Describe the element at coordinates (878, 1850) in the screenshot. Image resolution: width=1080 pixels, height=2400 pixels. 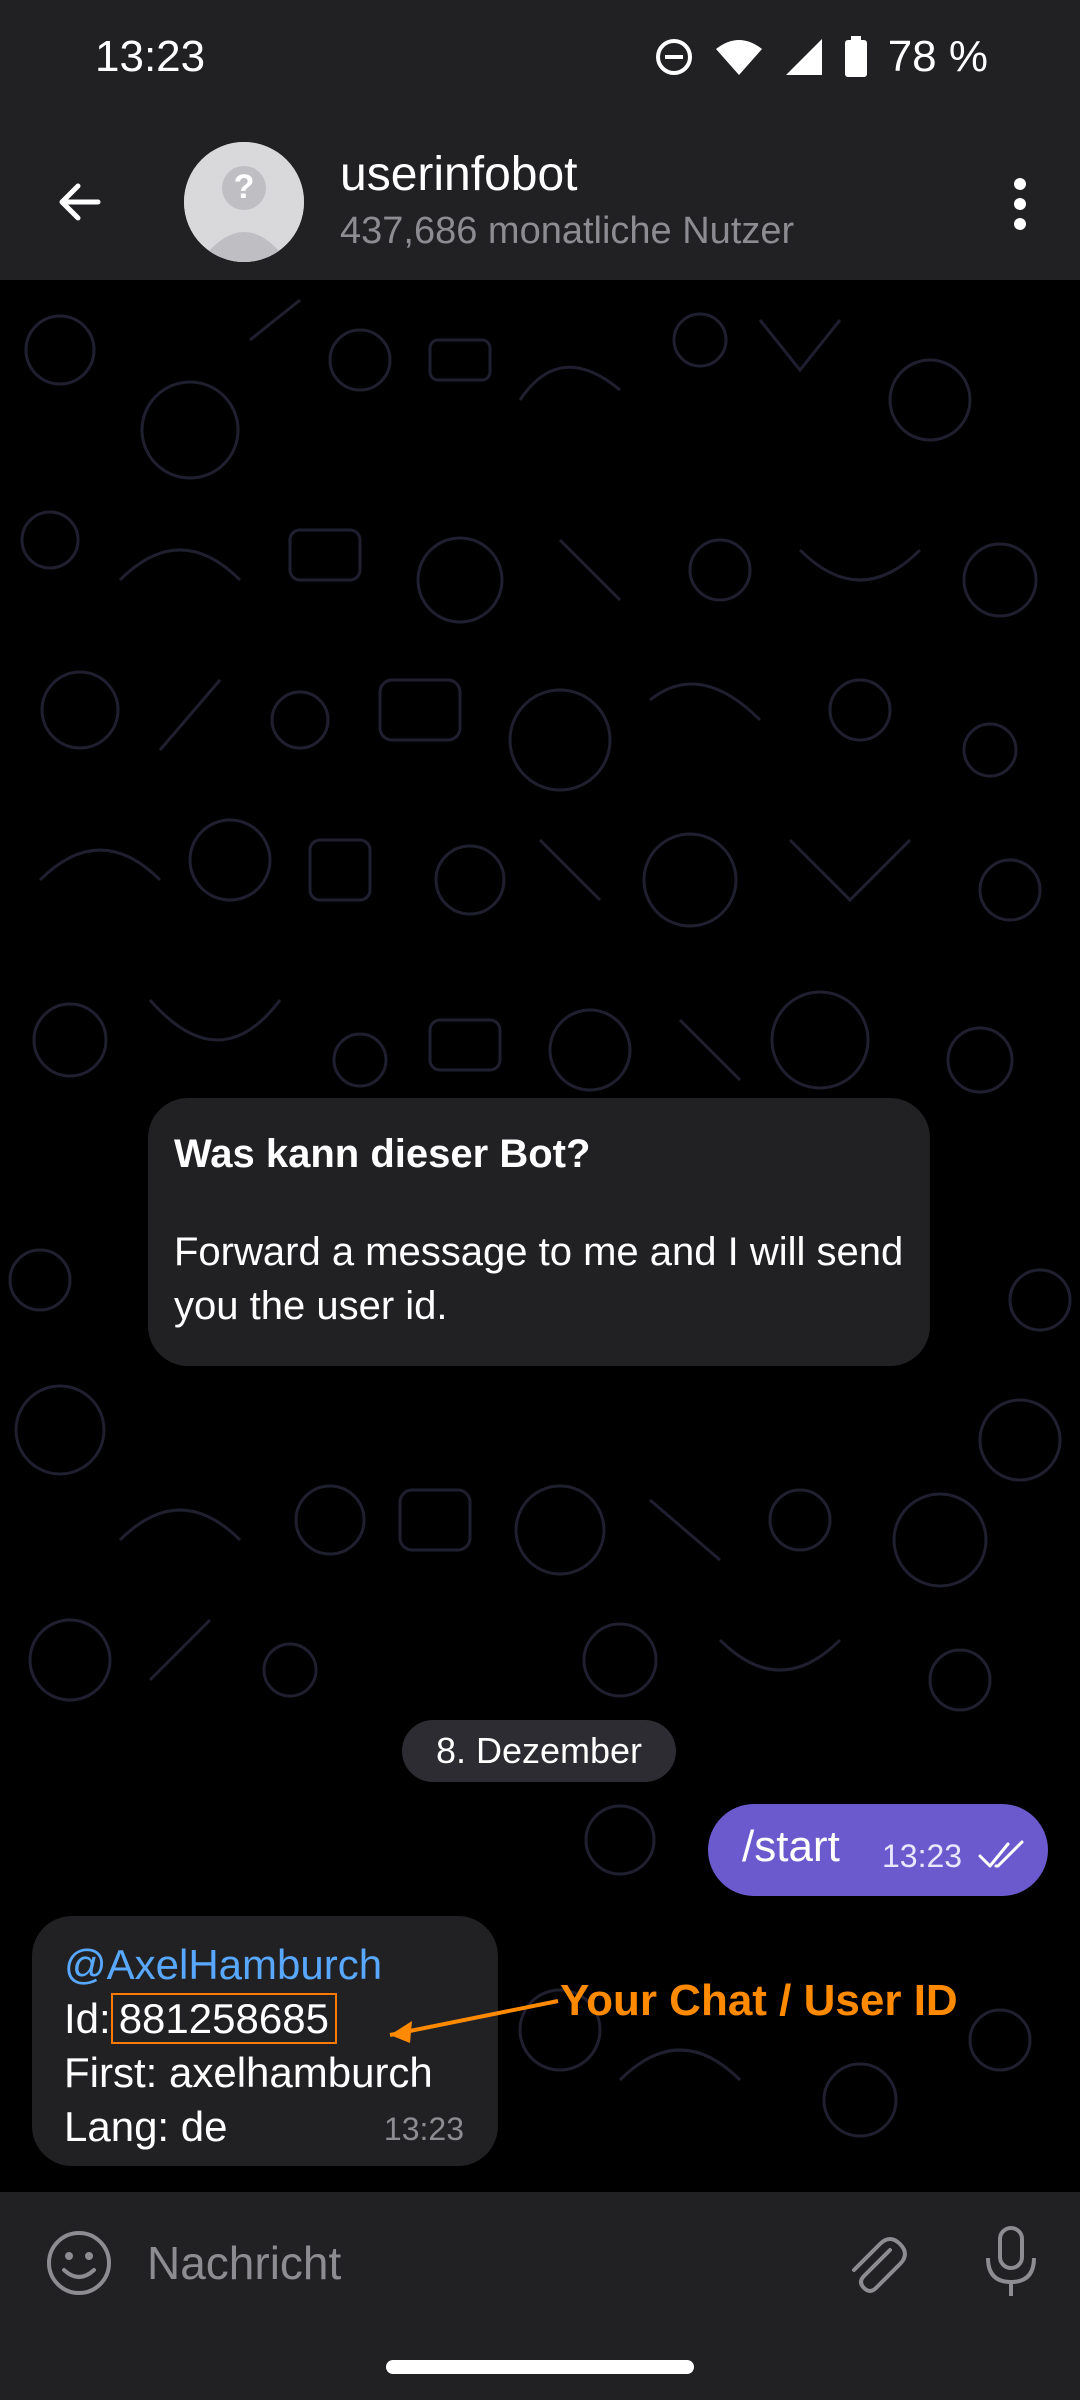
I see `outgoing-message: /start 13:23` at that location.